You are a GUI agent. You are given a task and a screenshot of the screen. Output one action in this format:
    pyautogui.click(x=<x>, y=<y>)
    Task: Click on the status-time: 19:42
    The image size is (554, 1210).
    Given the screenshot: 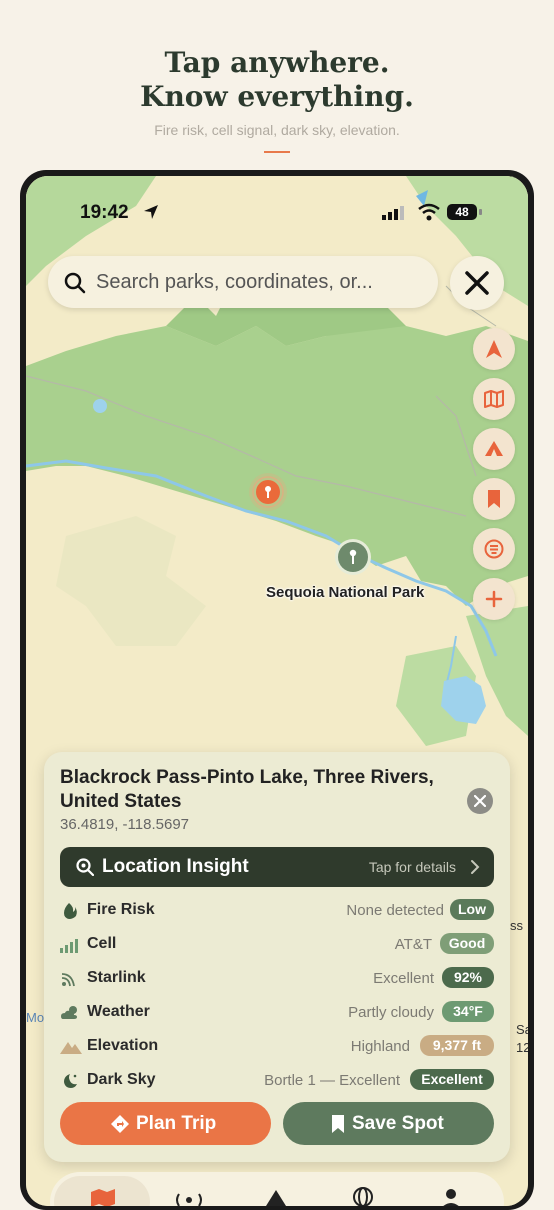 What is the action you would take?
    pyautogui.click(x=104, y=212)
    